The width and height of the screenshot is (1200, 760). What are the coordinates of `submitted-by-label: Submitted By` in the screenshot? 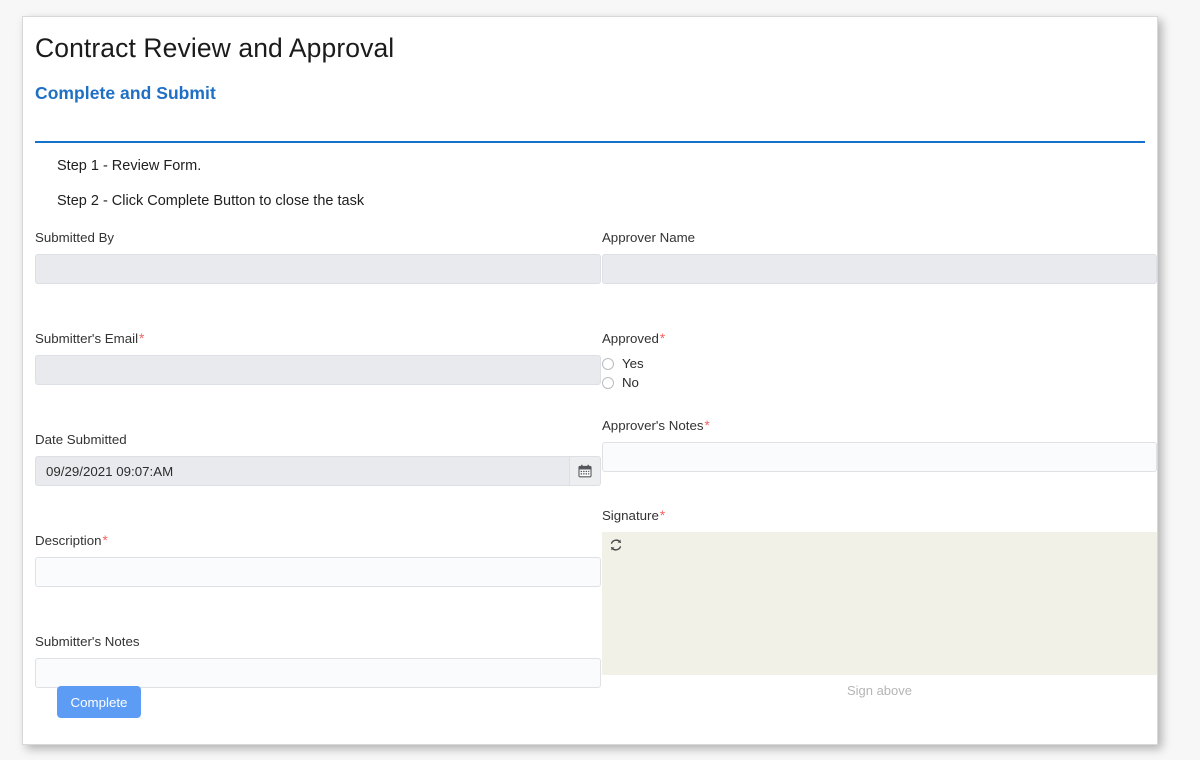 It's located at (75, 237).